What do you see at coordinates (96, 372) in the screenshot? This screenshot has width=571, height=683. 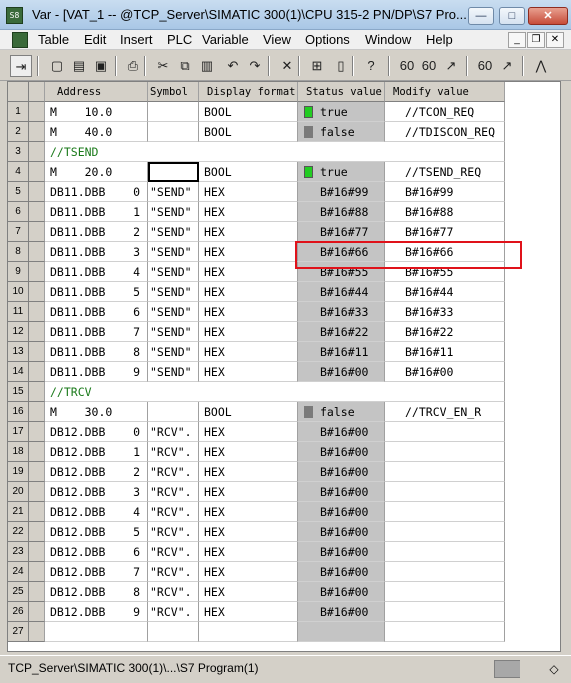 I see `address-cell: DB11.DBB 9` at bounding box center [96, 372].